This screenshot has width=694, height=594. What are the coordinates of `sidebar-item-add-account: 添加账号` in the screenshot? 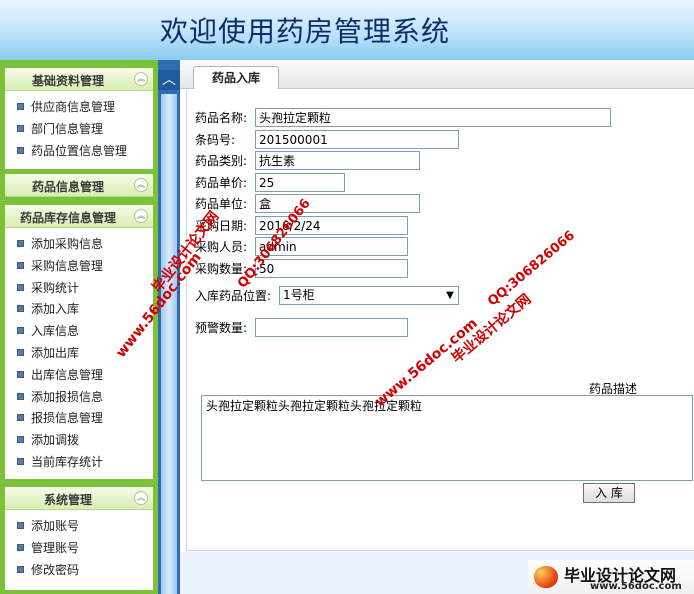 It's located at (79, 527).